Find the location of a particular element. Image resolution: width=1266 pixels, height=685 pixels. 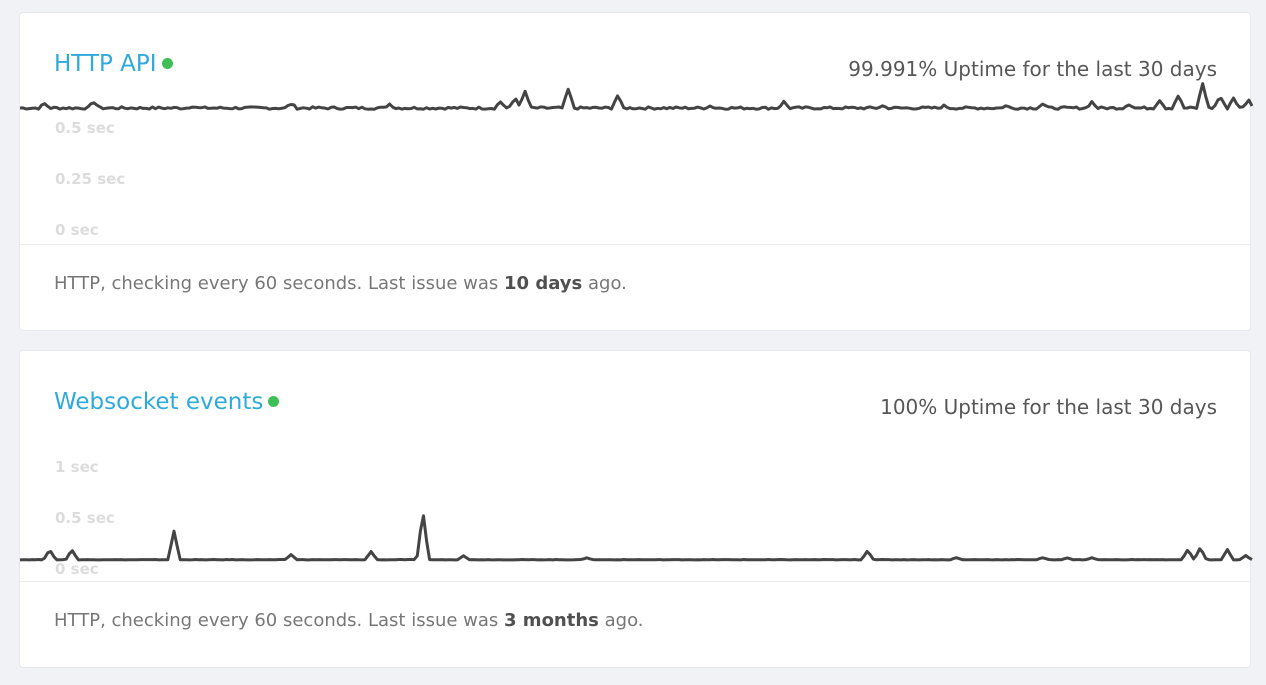

monitor-title: Websocket events is located at coordinates (167, 402).